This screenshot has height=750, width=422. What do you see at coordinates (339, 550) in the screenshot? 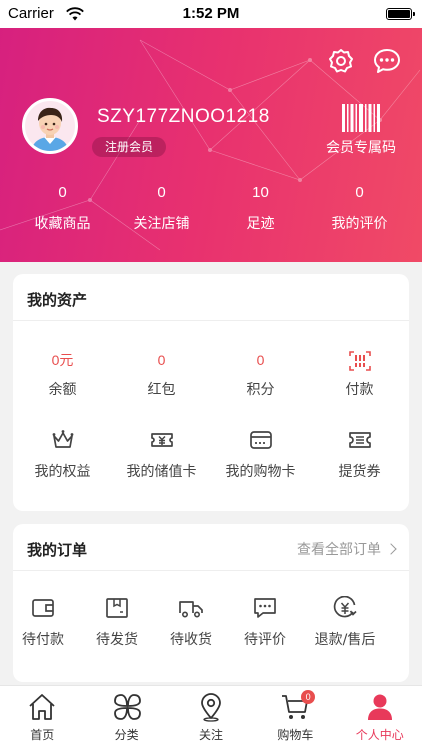
I see `view-all-label: 查看全部订单` at bounding box center [339, 550].